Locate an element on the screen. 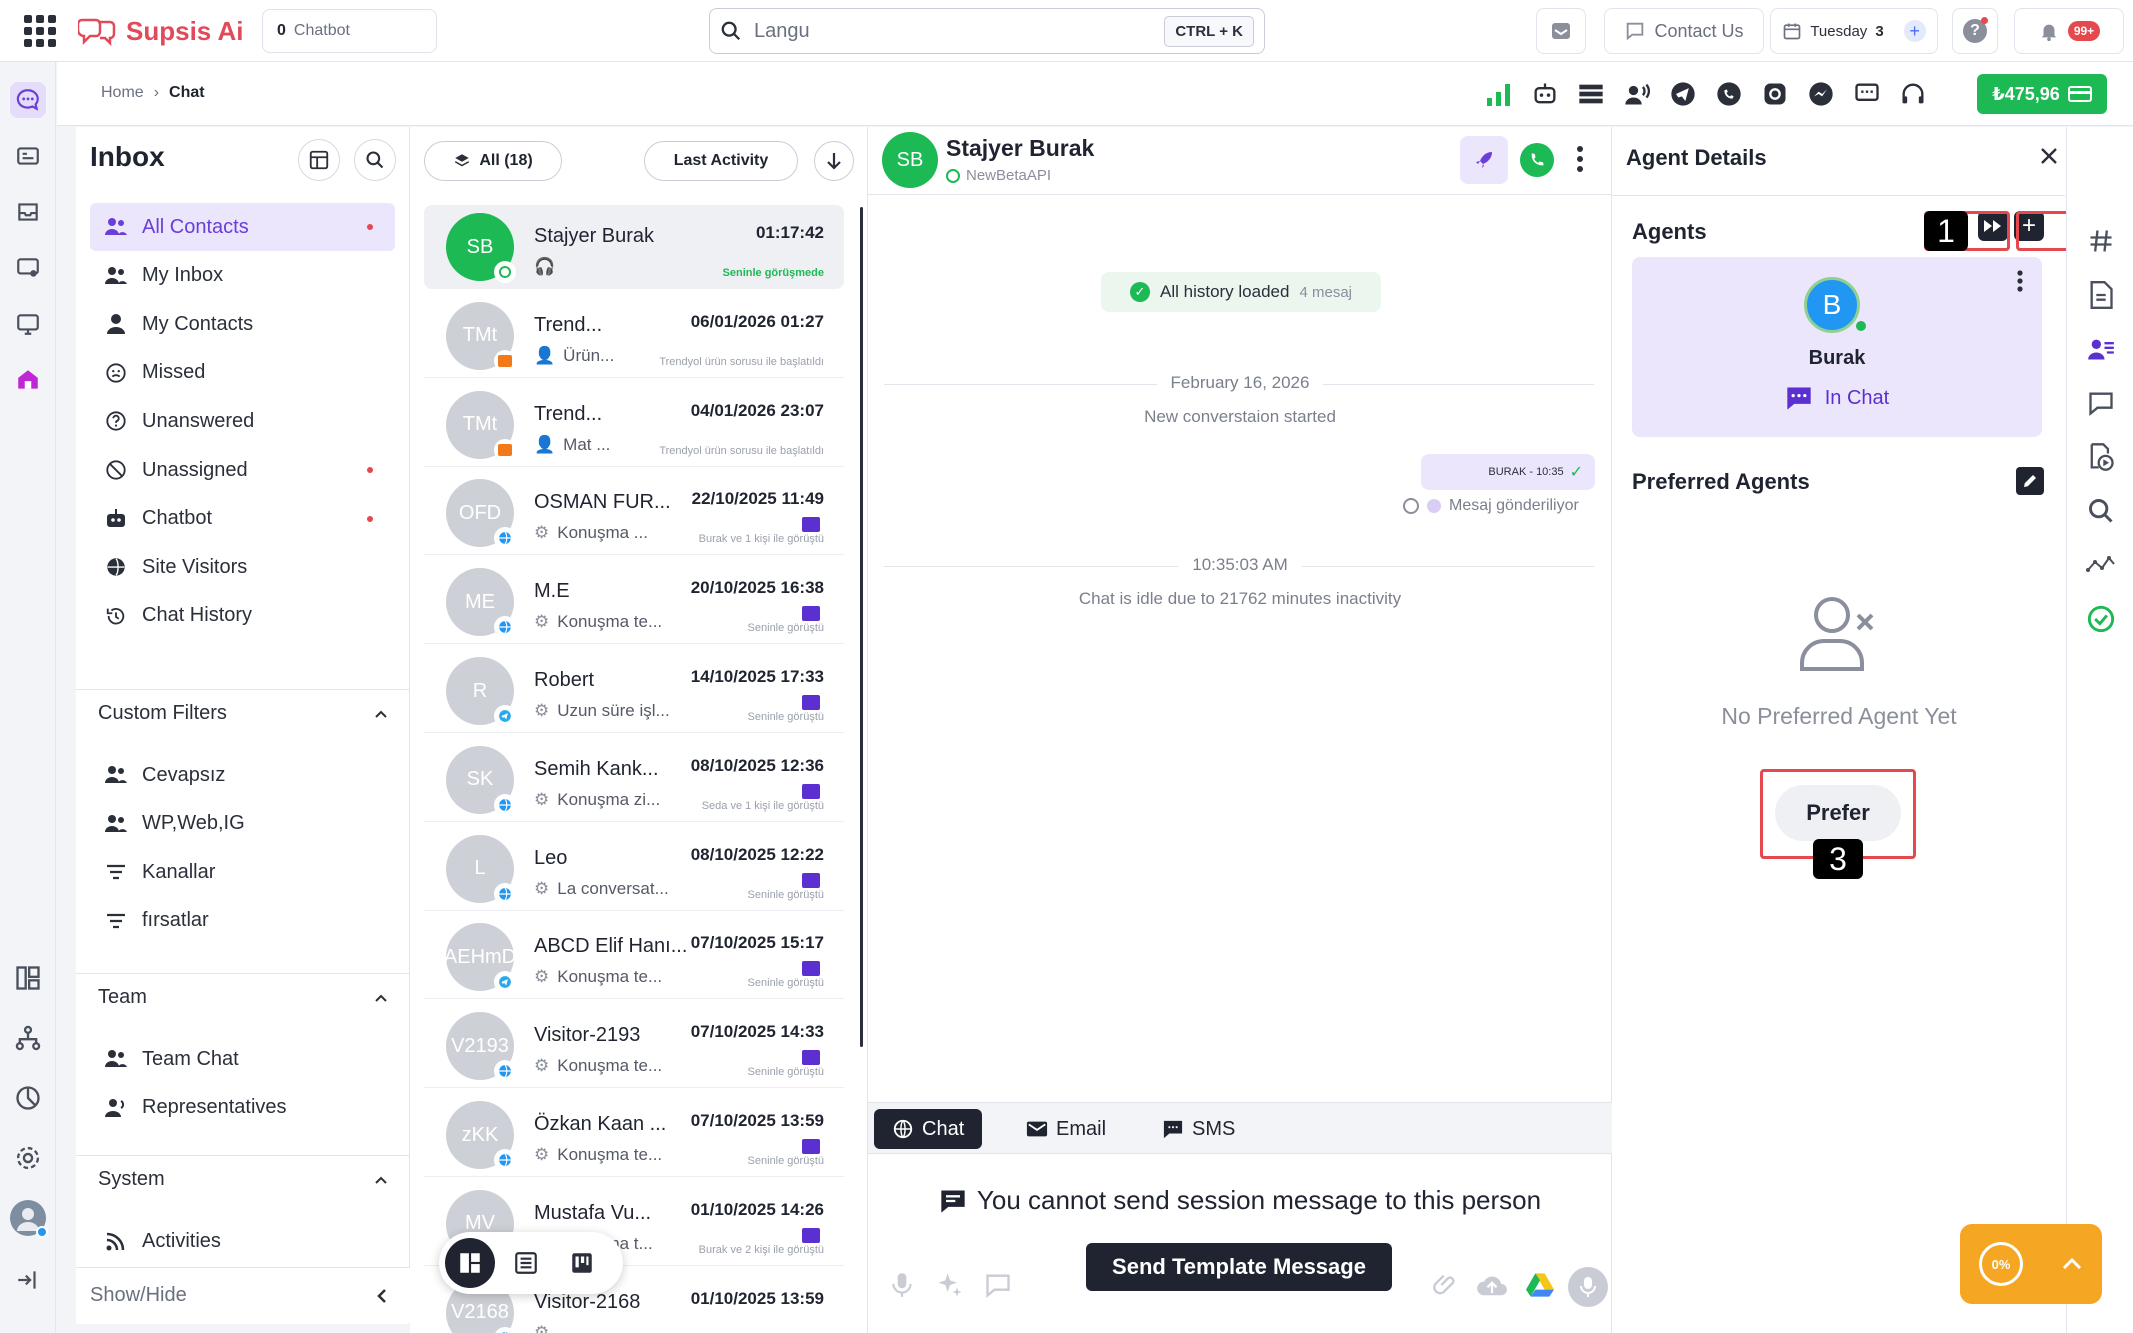 Image resolution: width=2133 pixels, height=1333 pixels. flow-tree-icon is located at coordinates (28, 1038).